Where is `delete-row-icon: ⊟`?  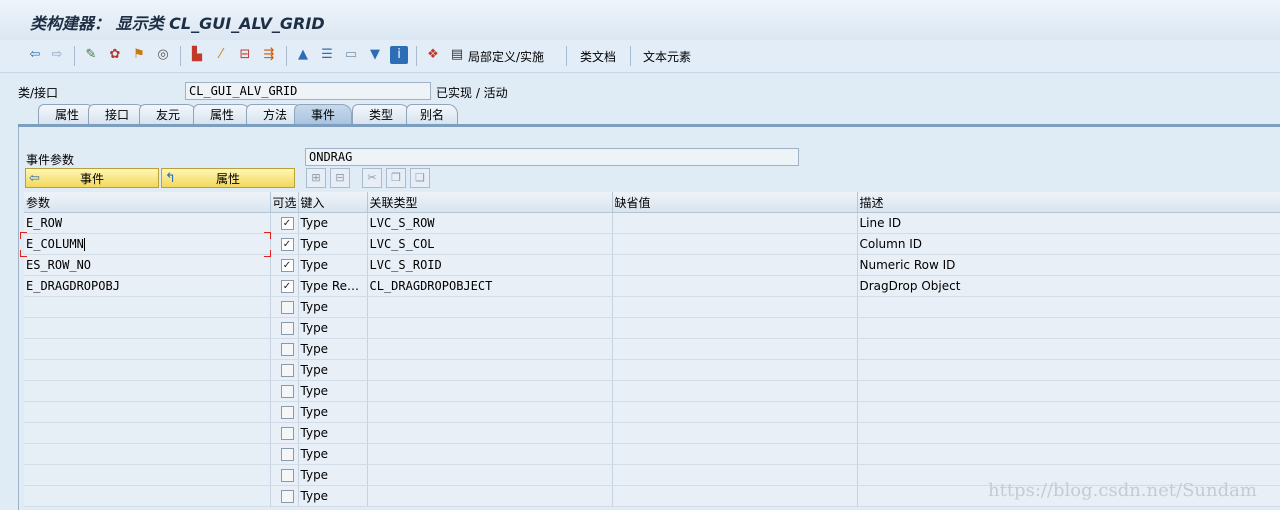 delete-row-icon: ⊟ is located at coordinates (340, 178).